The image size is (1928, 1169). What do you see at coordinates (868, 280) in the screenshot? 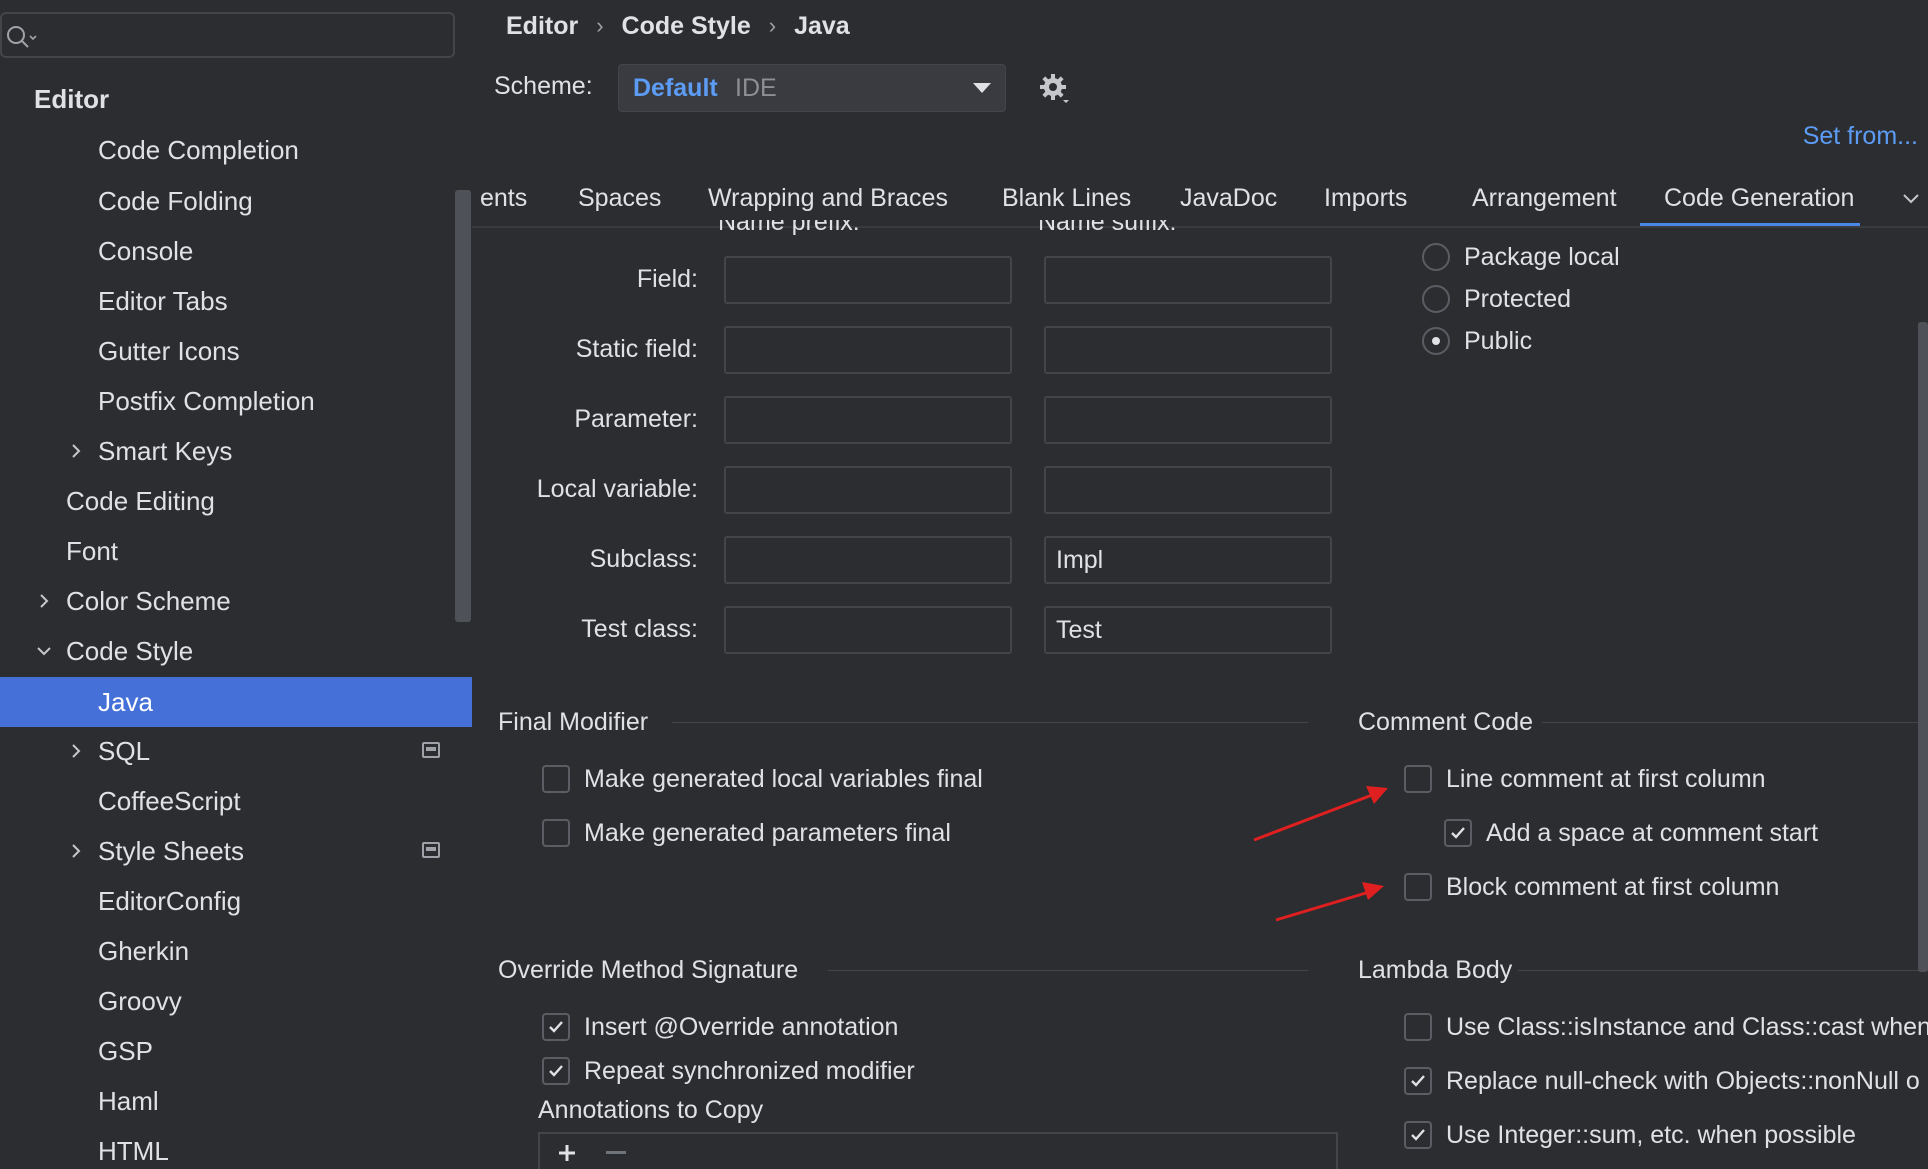
I see `field-prefix-input` at bounding box center [868, 280].